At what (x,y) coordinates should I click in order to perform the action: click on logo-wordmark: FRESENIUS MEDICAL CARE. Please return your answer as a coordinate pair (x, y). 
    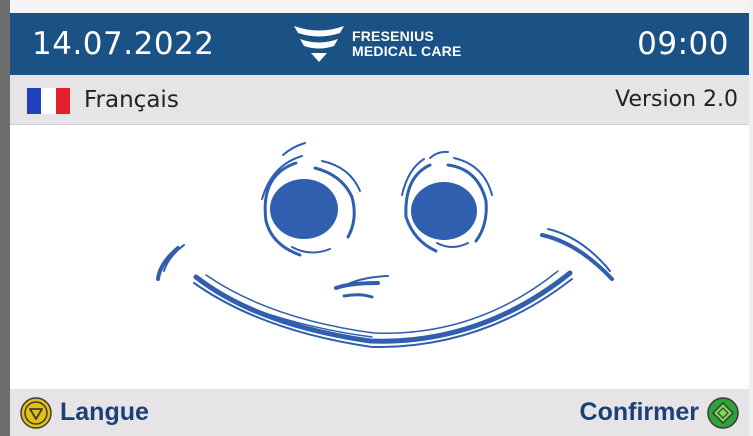
    Looking at the image, I should click on (406, 44).